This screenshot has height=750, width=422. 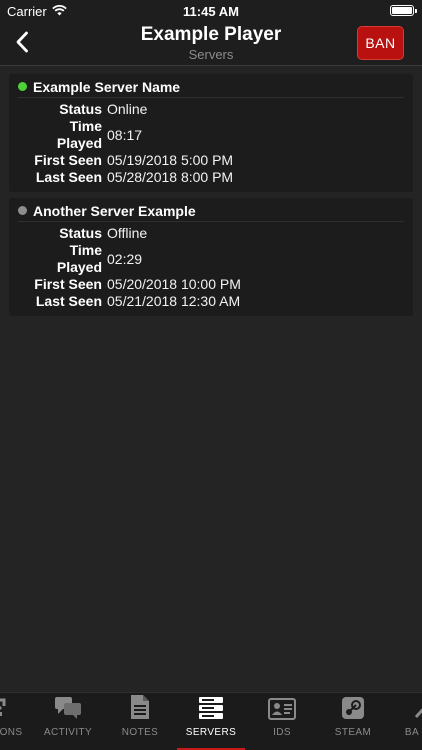 What do you see at coordinates (174, 301) in the screenshot?
I see `last-seen-value: 05/21/2018 12:30 AM` at bounding box center [174, 301].